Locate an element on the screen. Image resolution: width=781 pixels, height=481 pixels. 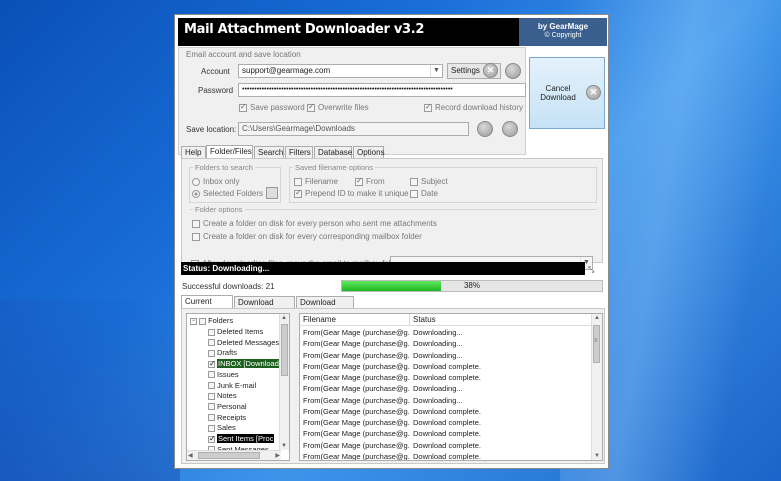
date-checkbox: Date is located at coordinates (424, 193).